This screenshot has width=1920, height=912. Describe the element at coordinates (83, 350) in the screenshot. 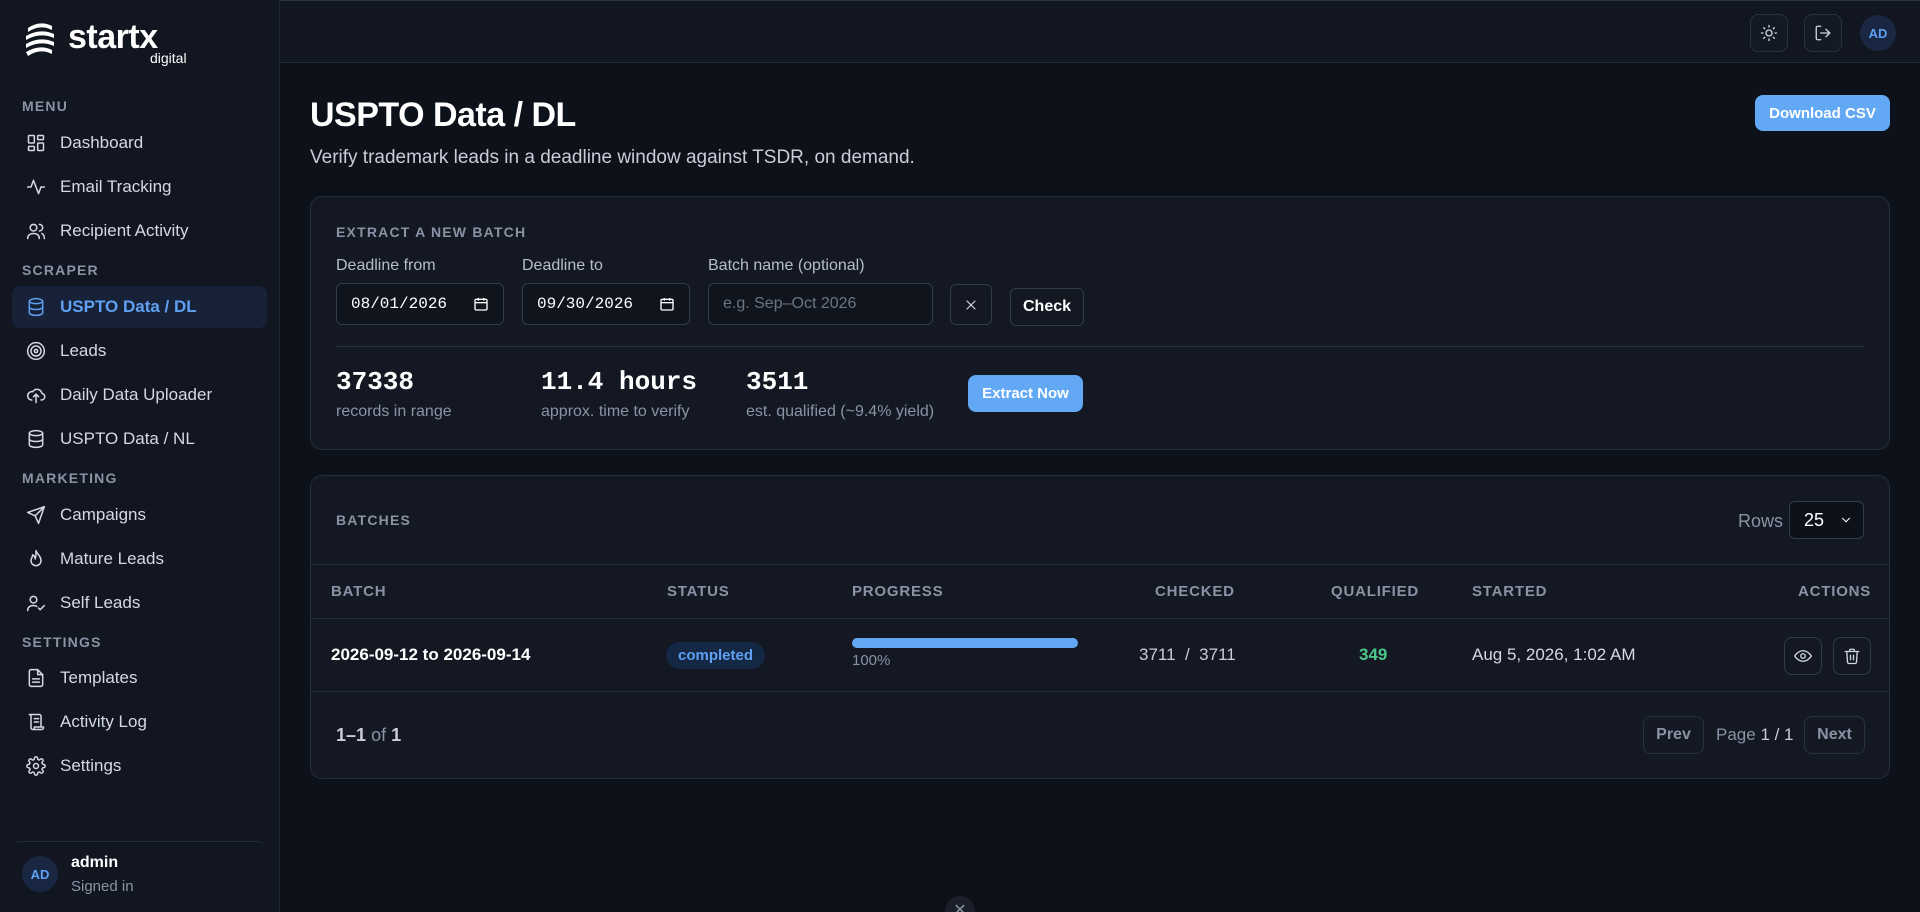

I see `sidebar-item-label: Leads` at that location.